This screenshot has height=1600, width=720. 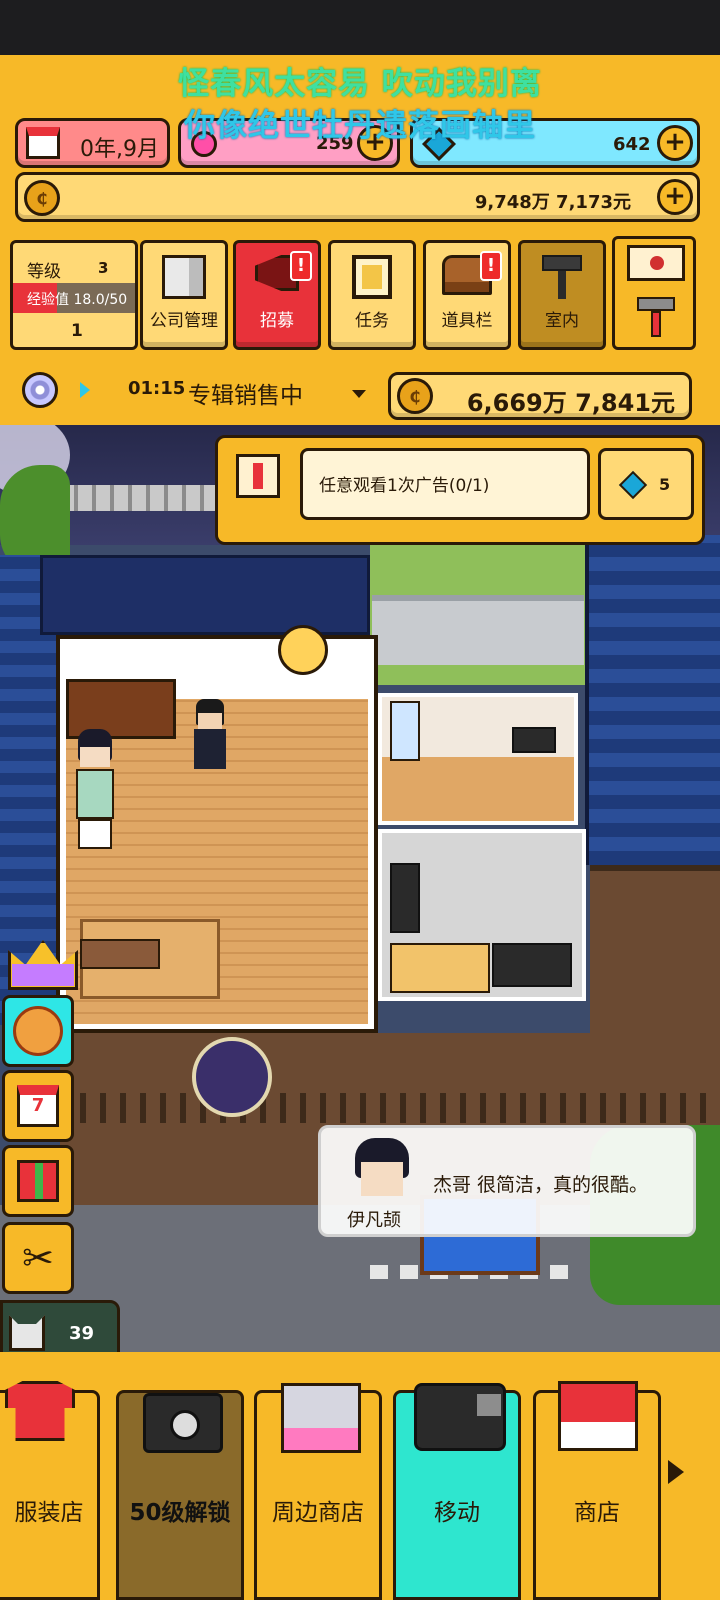 I want to click on task-label: 任务, so click(x=372, y=321).